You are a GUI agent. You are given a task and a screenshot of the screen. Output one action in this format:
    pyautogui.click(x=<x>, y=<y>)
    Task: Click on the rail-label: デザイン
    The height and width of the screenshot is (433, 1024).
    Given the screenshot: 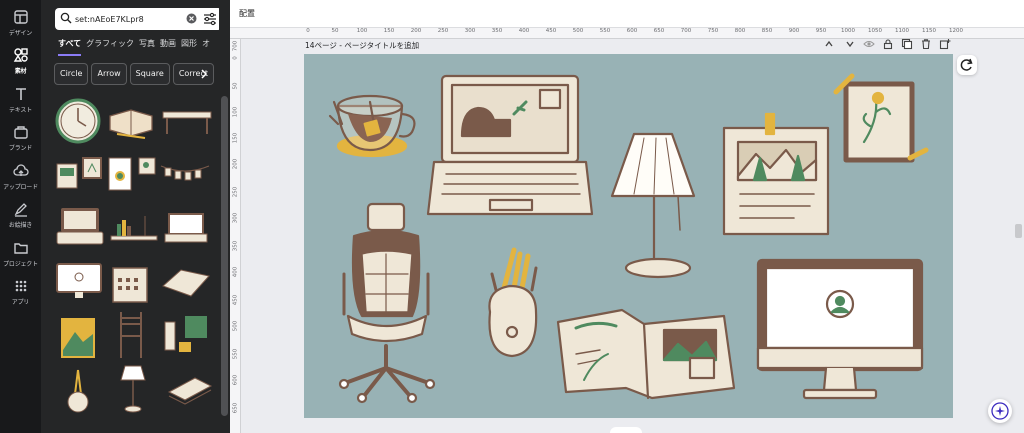 What is the action you would take?
    pyautogui.click(x=20, y=33)
    